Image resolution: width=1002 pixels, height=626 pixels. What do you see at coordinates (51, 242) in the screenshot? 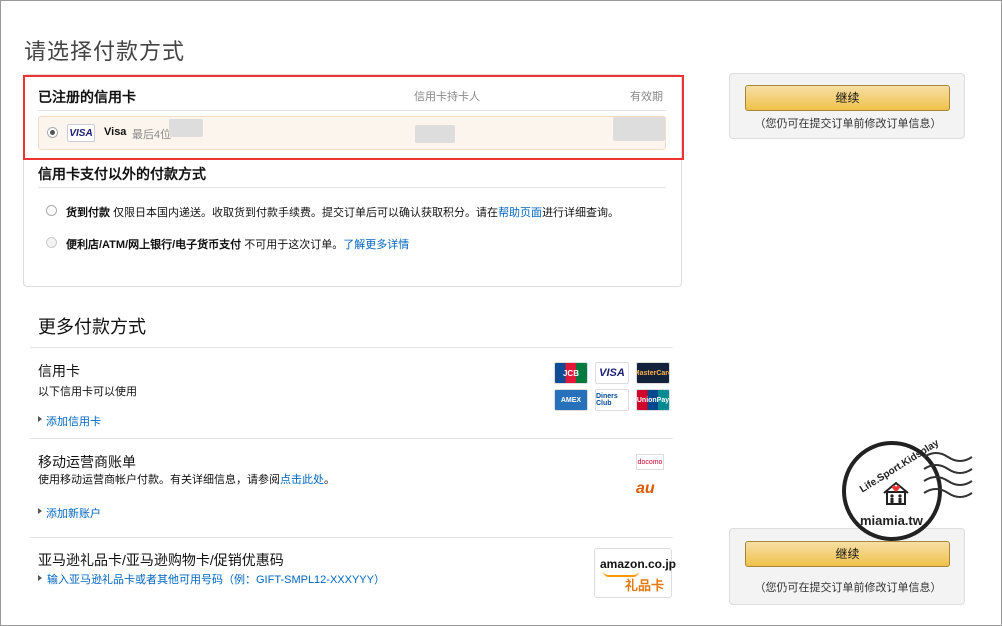
I see `store-radio` at bounding box center [51, 242].